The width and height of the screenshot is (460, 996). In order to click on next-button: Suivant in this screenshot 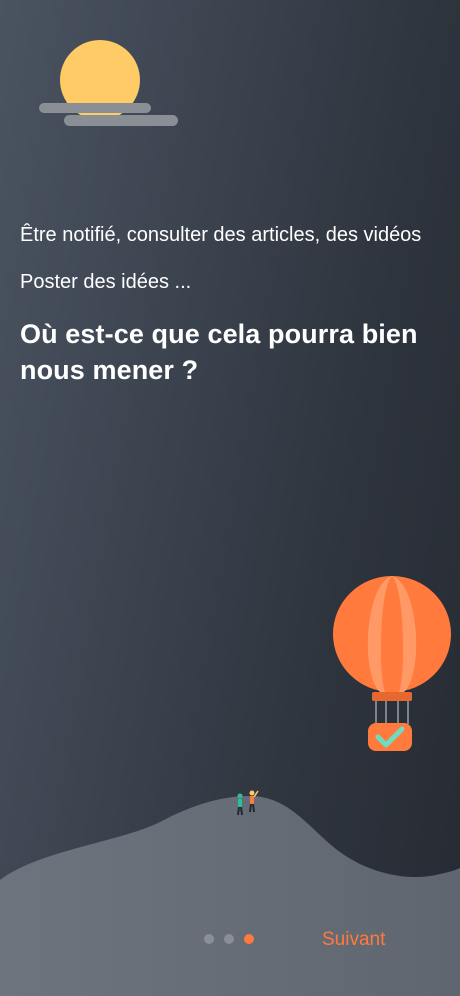, I will do `click(353, 940)`.